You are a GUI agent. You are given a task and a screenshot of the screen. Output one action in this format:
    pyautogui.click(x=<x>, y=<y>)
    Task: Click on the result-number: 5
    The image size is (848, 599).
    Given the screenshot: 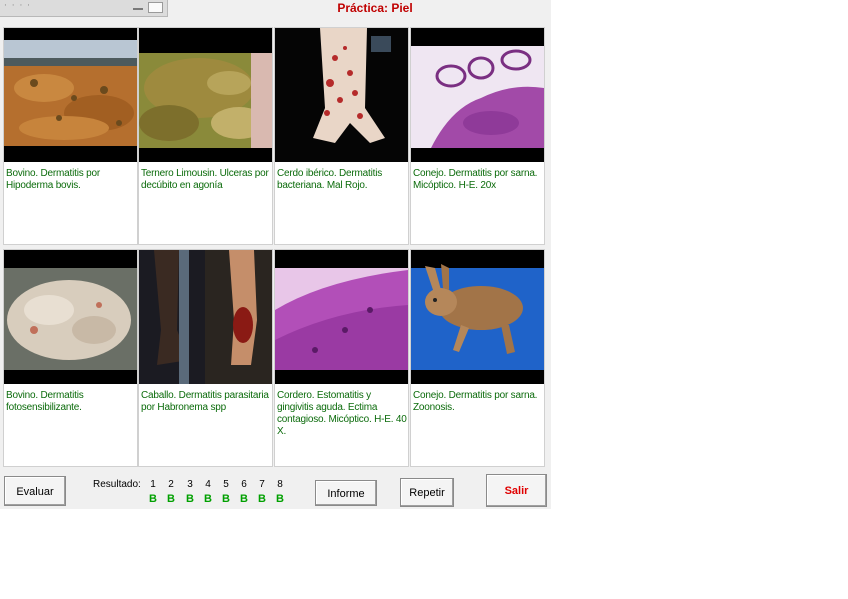 What is the action you would take?
    pyautogui.click(x=226, y=484)
    